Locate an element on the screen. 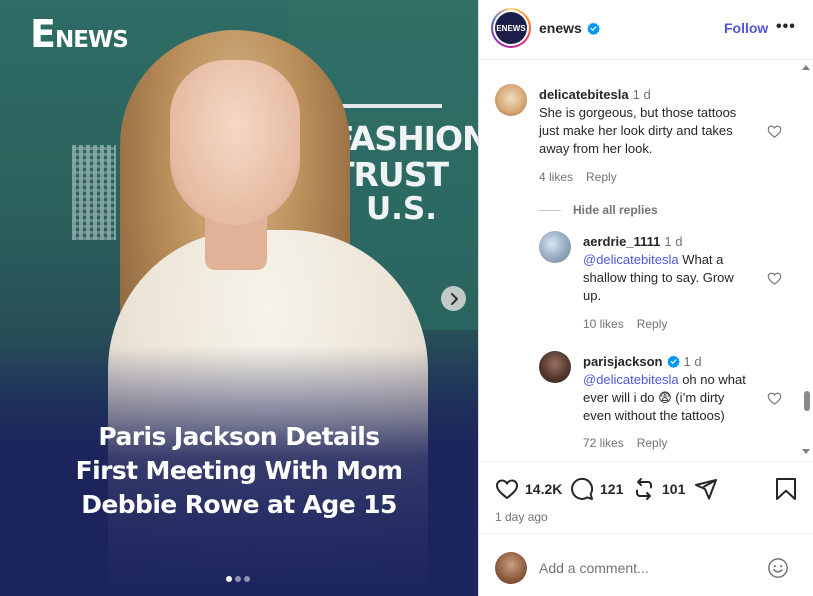  scrollbar-thumb is located at coordinates (807, 401).